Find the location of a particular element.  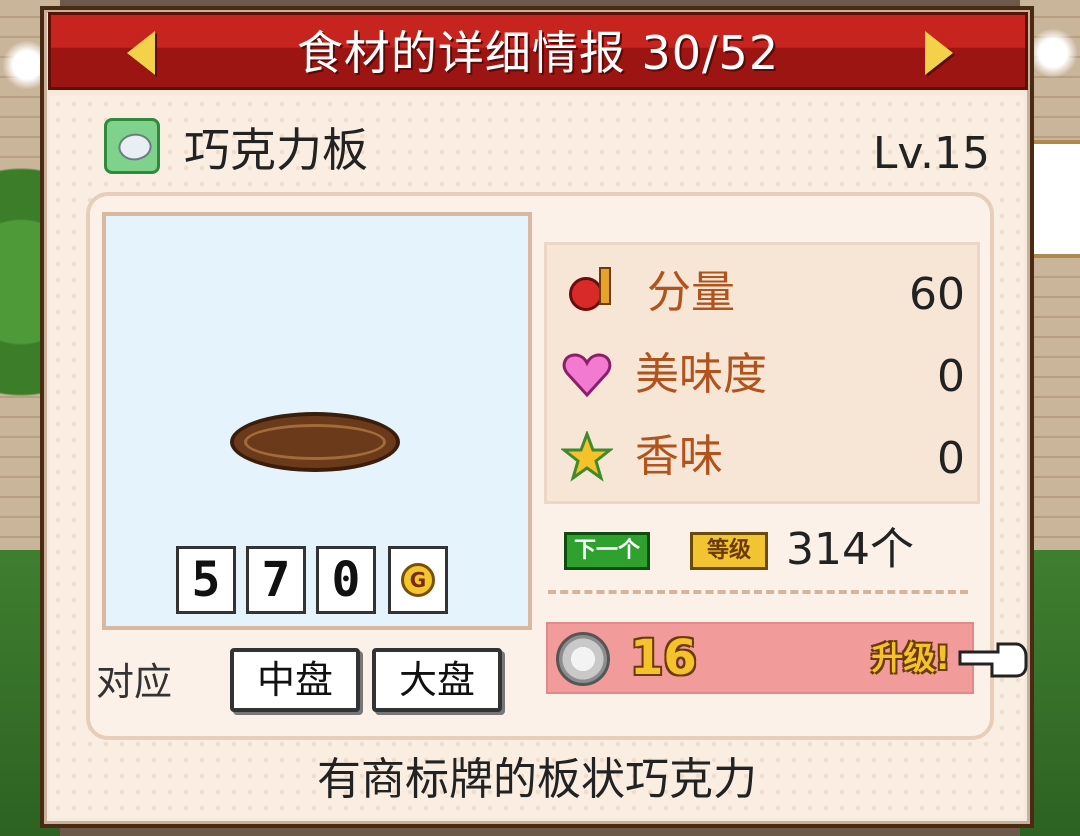

divider is located at coordinates (758, 592).